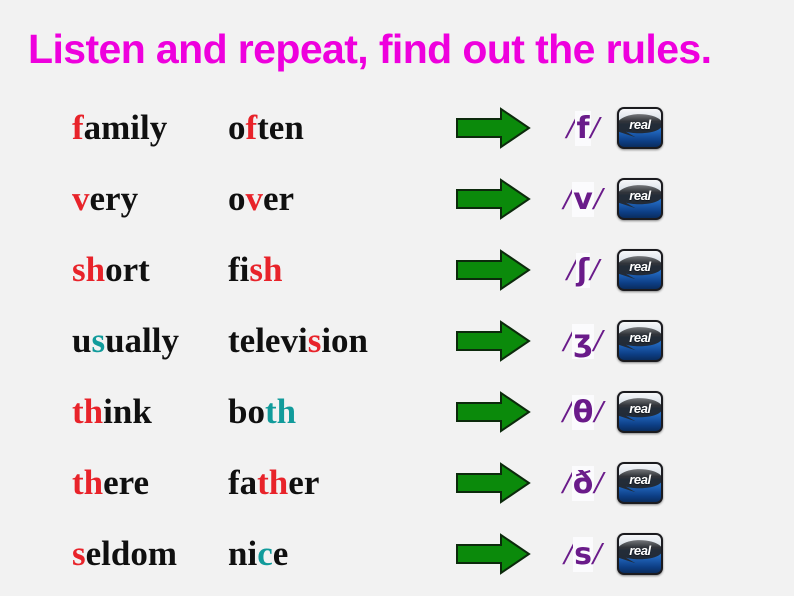 The image size is (794, 596). I want to click on word-highlight: v, so click(81, 198).